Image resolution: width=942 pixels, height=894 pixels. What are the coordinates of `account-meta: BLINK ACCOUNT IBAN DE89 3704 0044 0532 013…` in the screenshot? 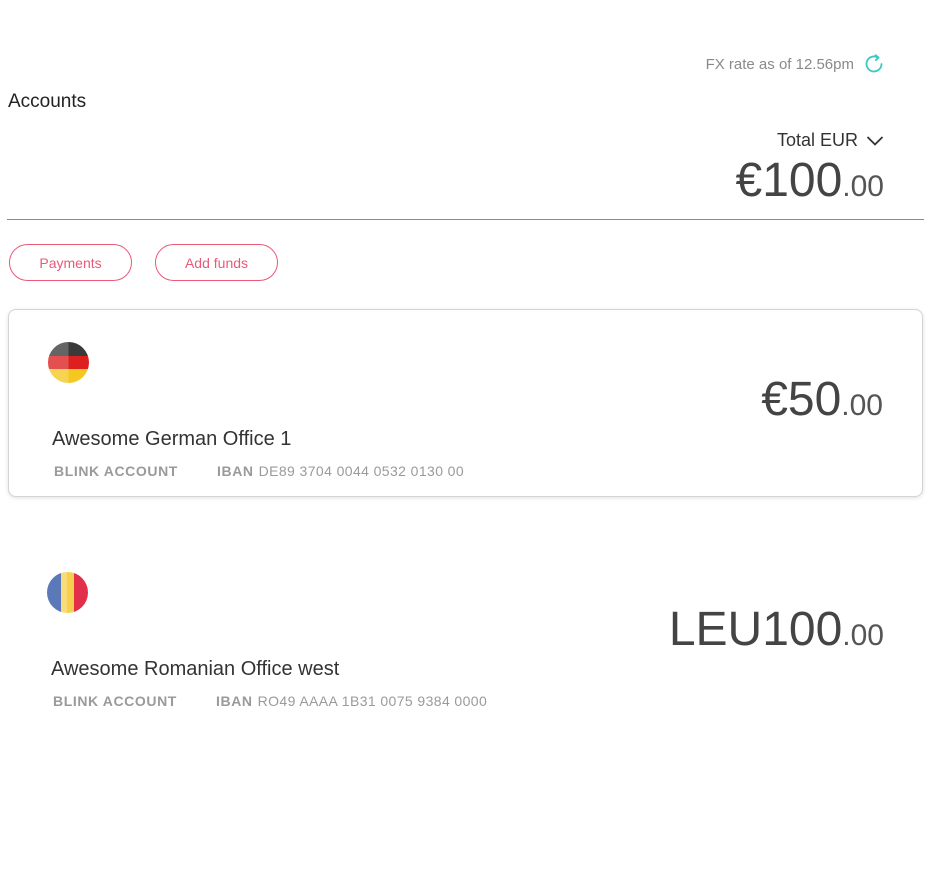 It's located at (259, 471).